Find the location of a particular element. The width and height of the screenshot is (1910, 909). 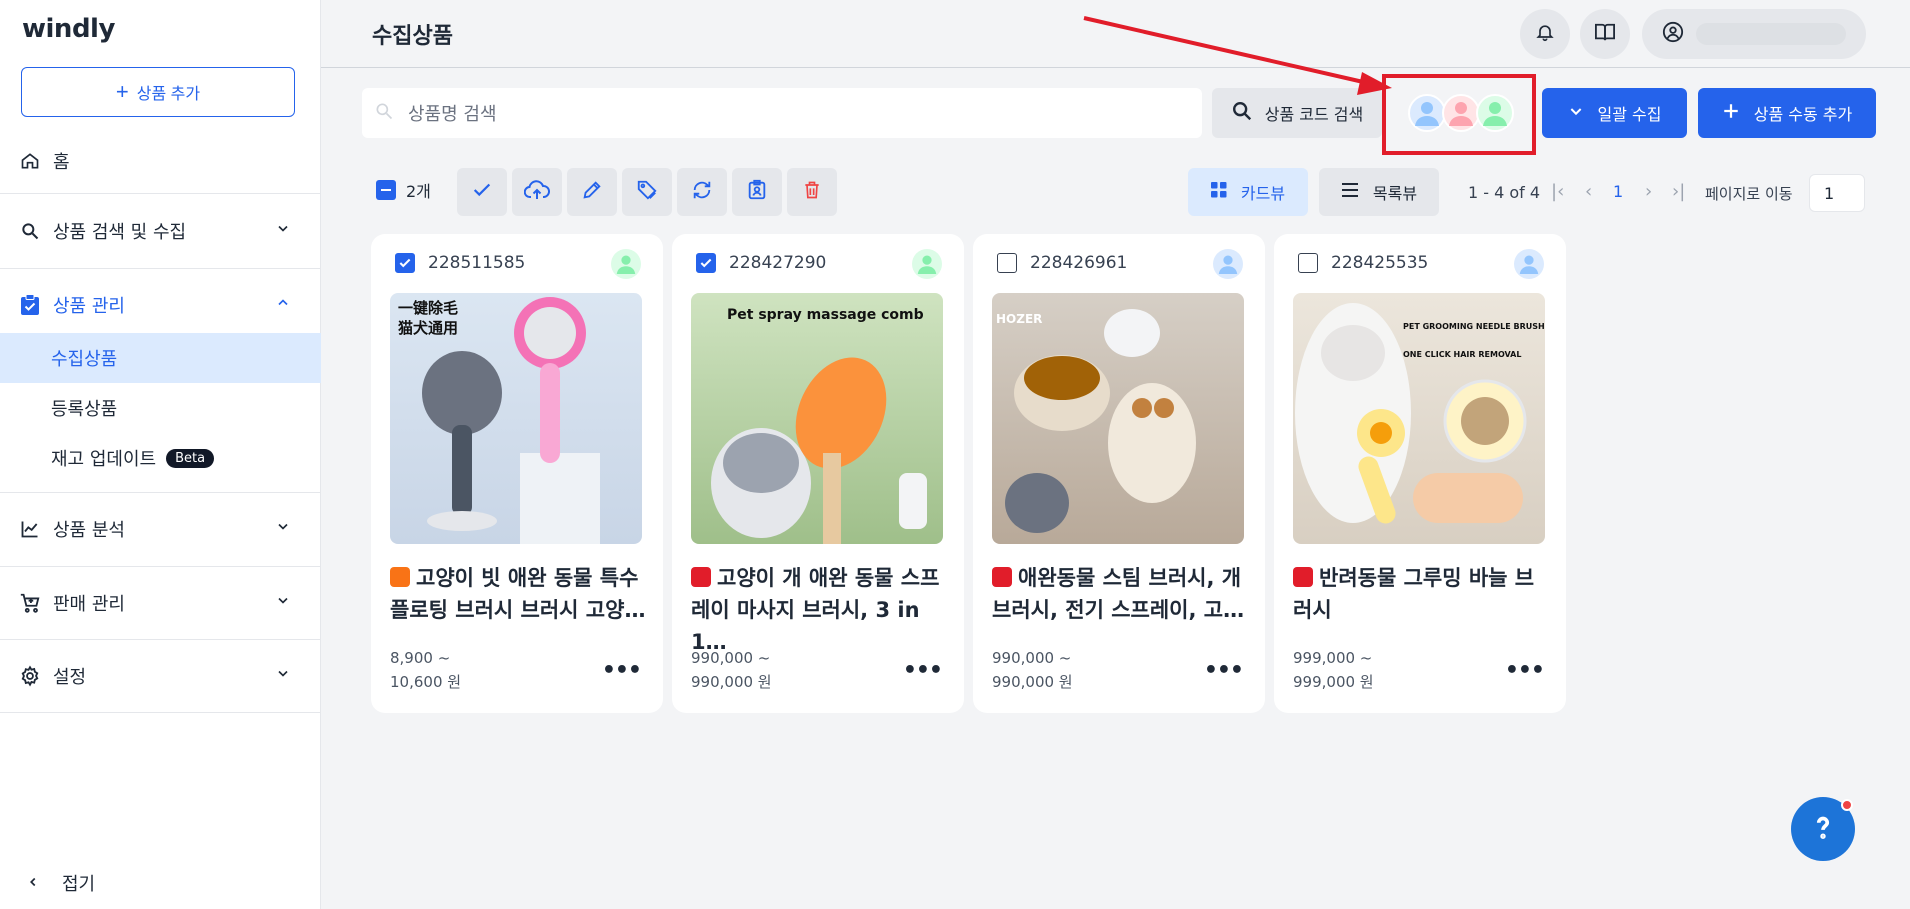

card-view-toggle: 카드뷰 is located at coordinates (1248, 192).